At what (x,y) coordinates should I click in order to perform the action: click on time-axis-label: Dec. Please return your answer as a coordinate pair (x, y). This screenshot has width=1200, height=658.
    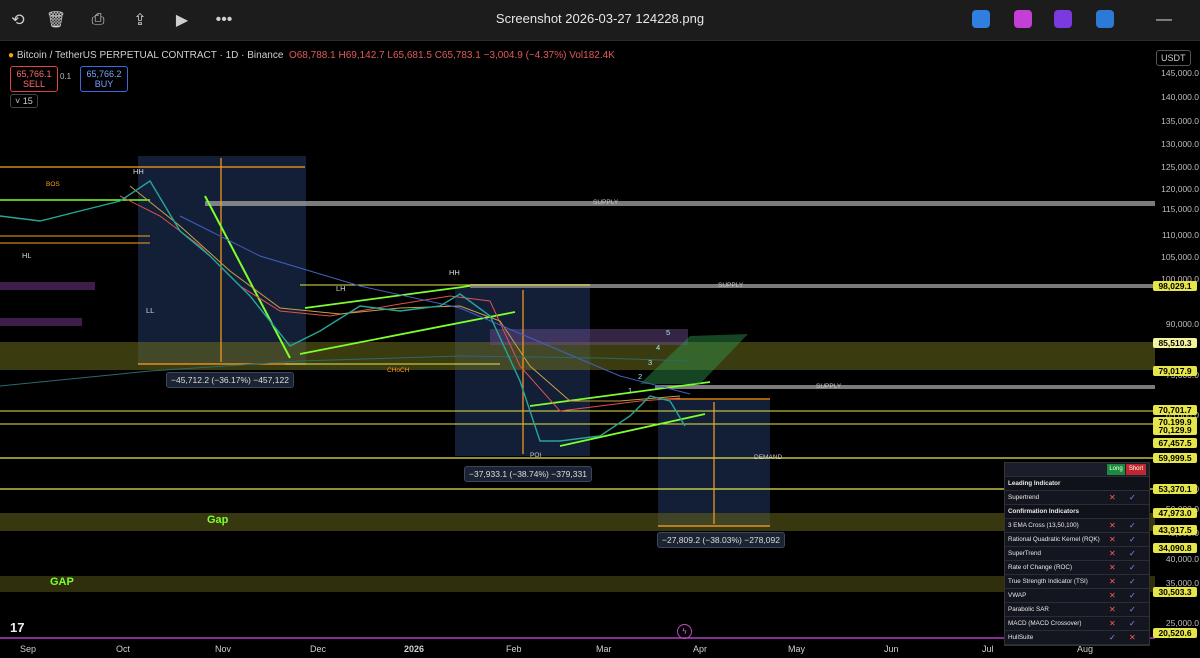
    Looking at the image, I should click on (318, 649).